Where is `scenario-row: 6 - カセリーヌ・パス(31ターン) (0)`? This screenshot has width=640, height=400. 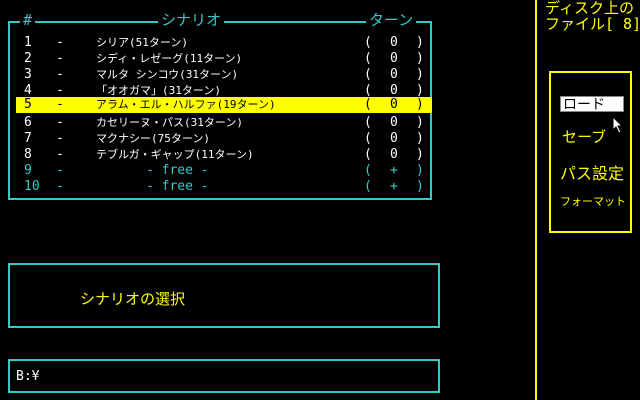 scenario-row: 6 - カセリーヌ・パス(31ターン) (0) is located at coordinates (224, 123).